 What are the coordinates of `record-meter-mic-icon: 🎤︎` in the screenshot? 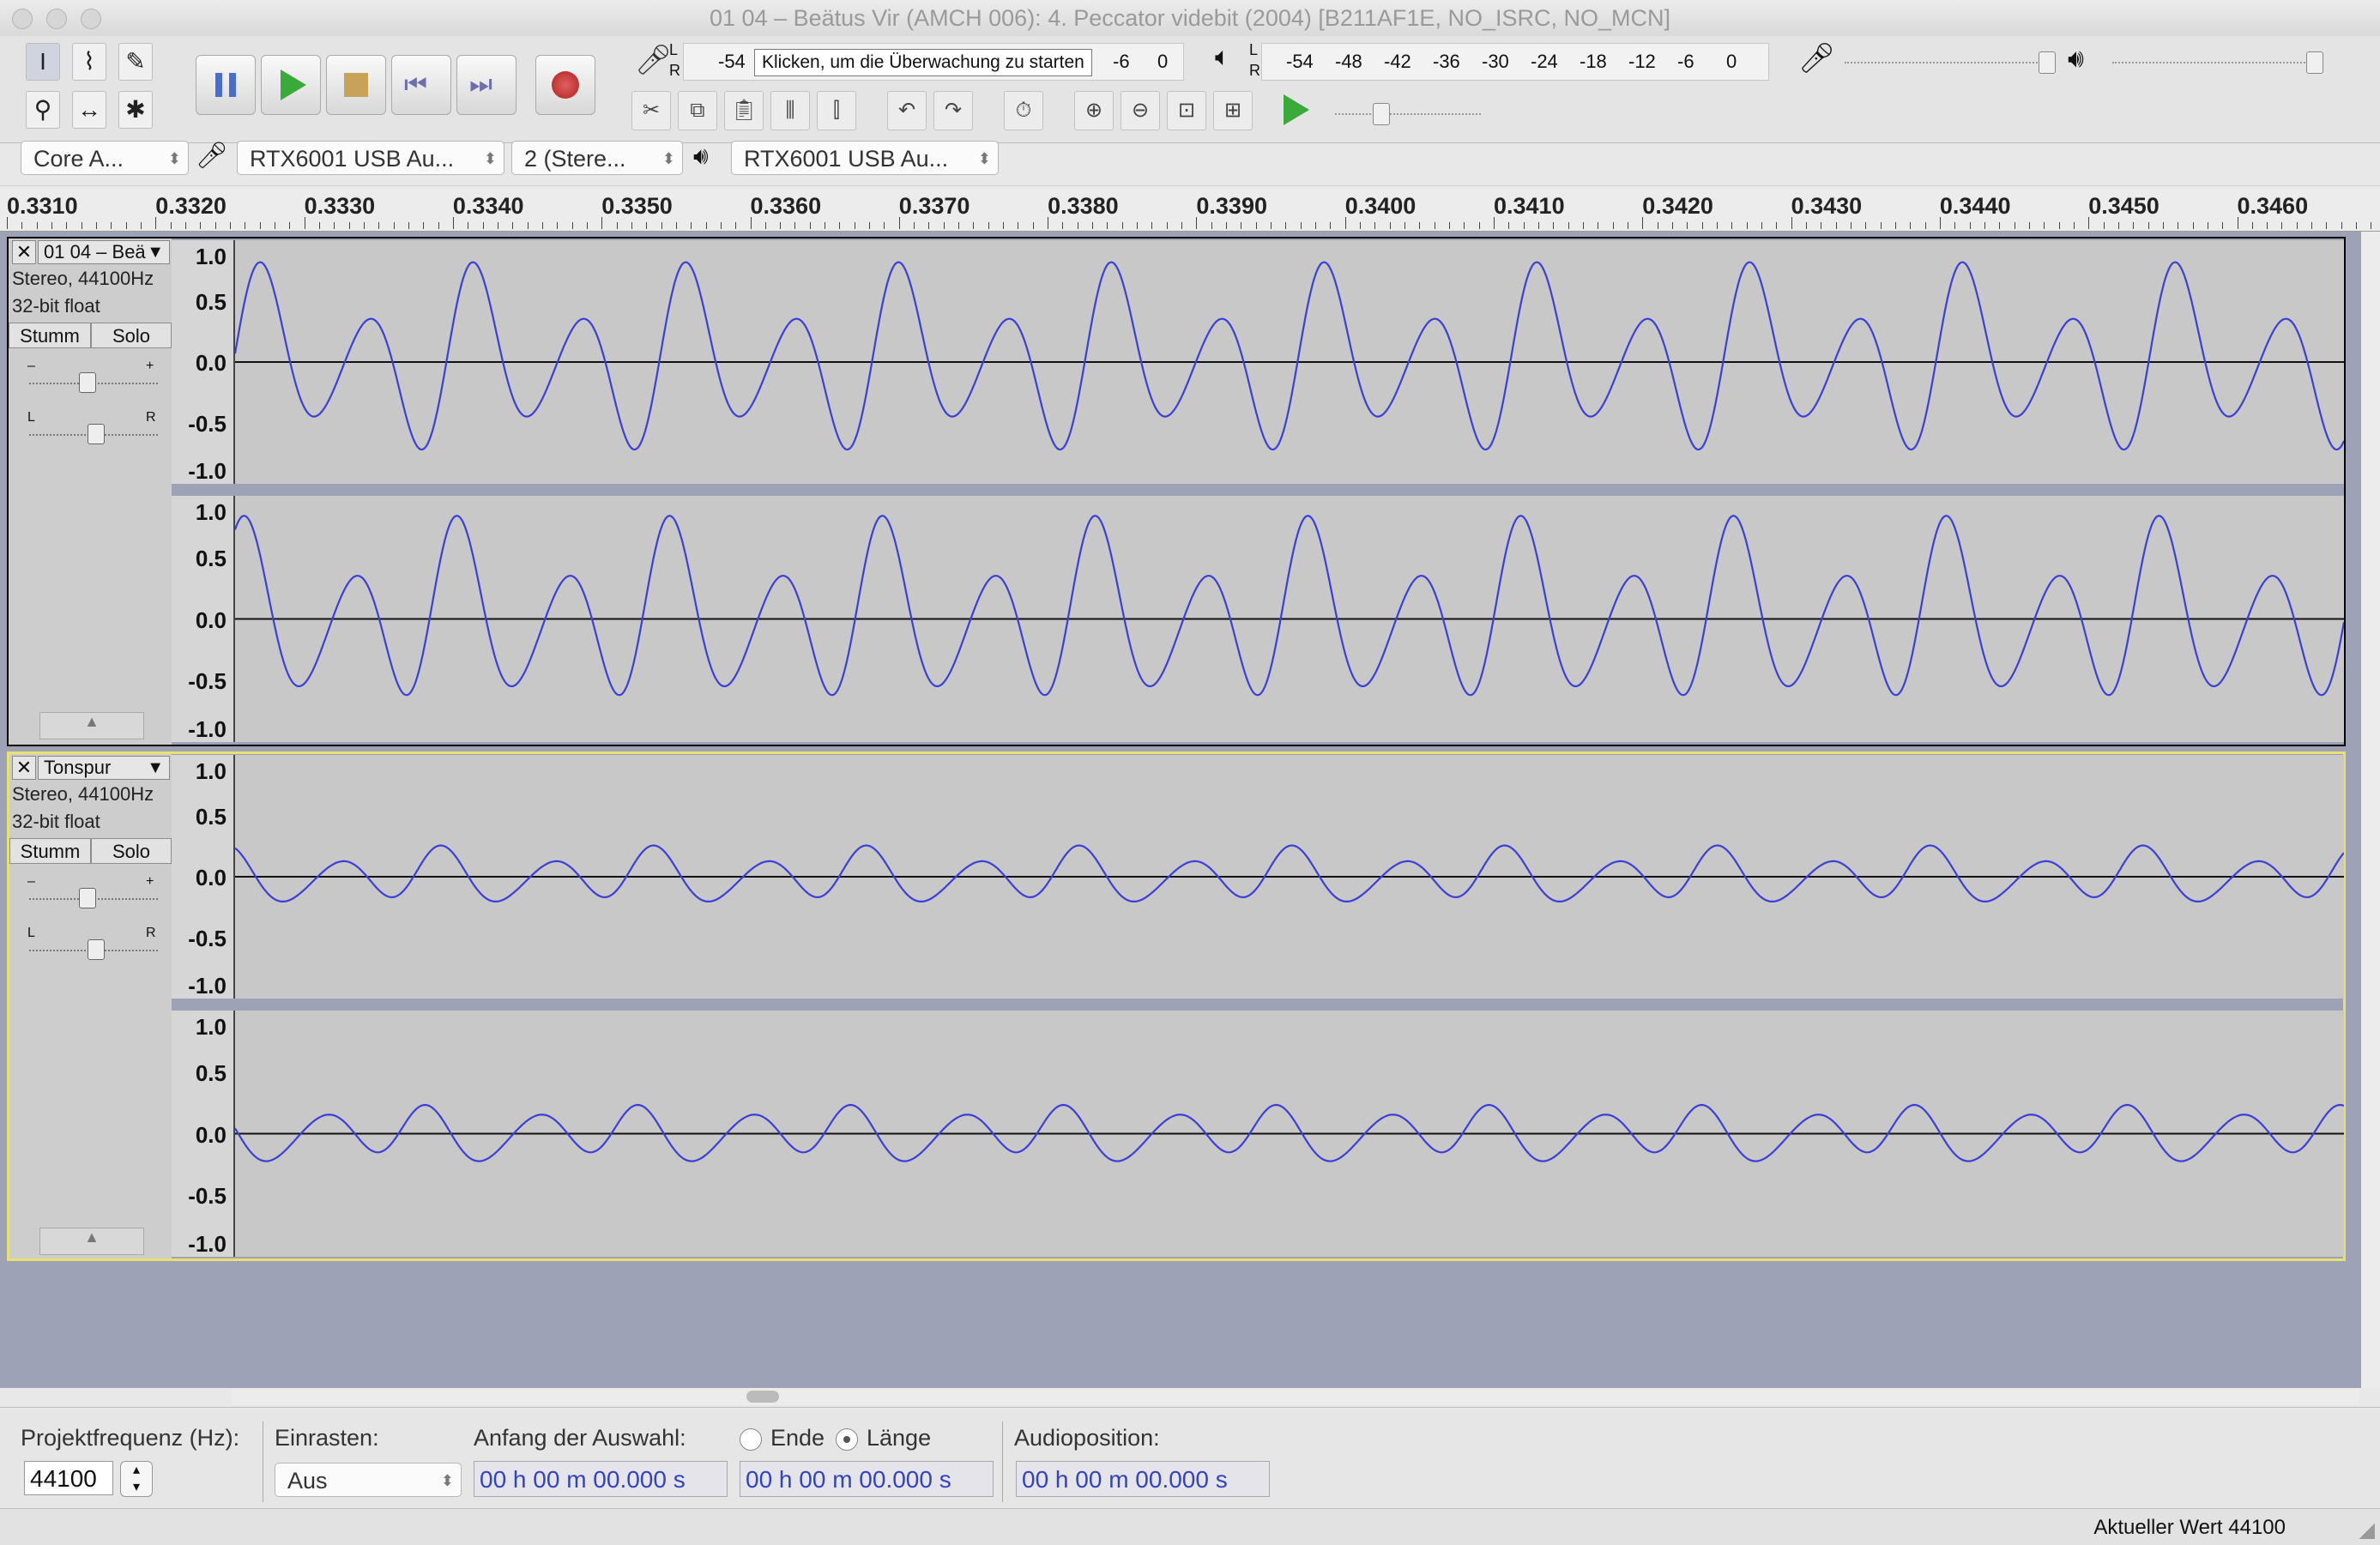 It's located at (653, 60).